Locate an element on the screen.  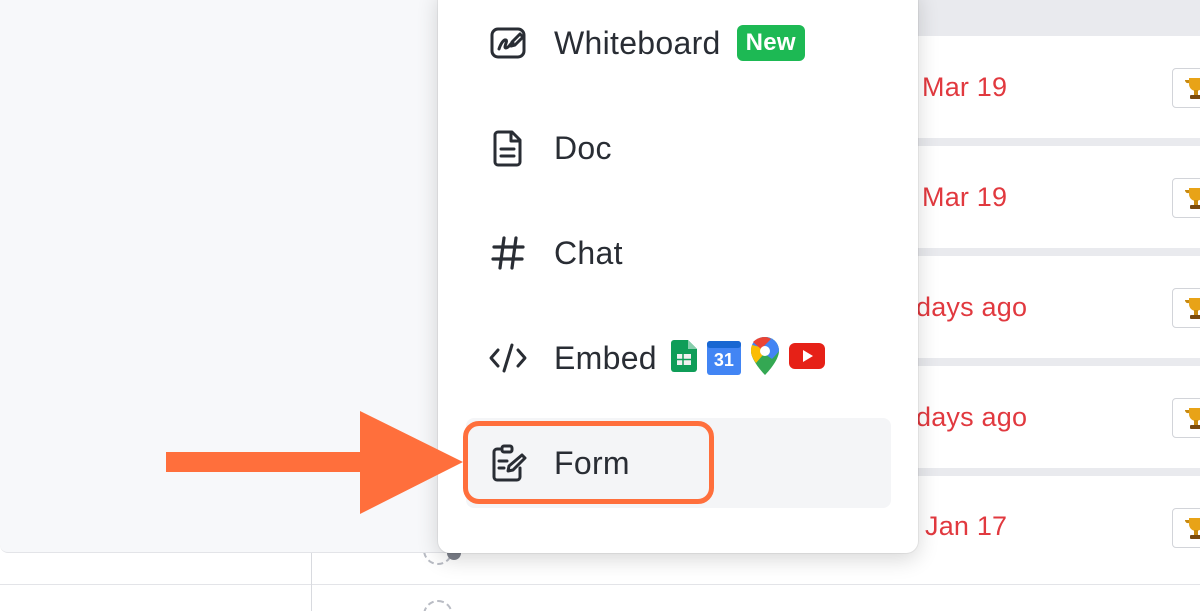
menu-item-label: Doc is located at coordinates (583, 147).